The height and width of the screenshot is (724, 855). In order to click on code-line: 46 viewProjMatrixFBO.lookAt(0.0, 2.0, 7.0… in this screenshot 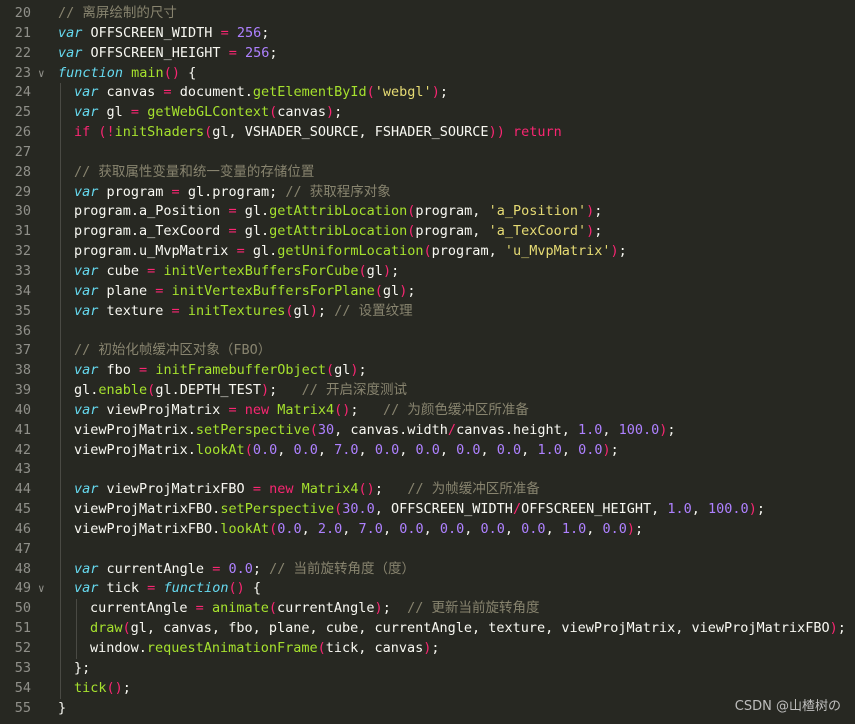, I will do `click(427, 529)`.